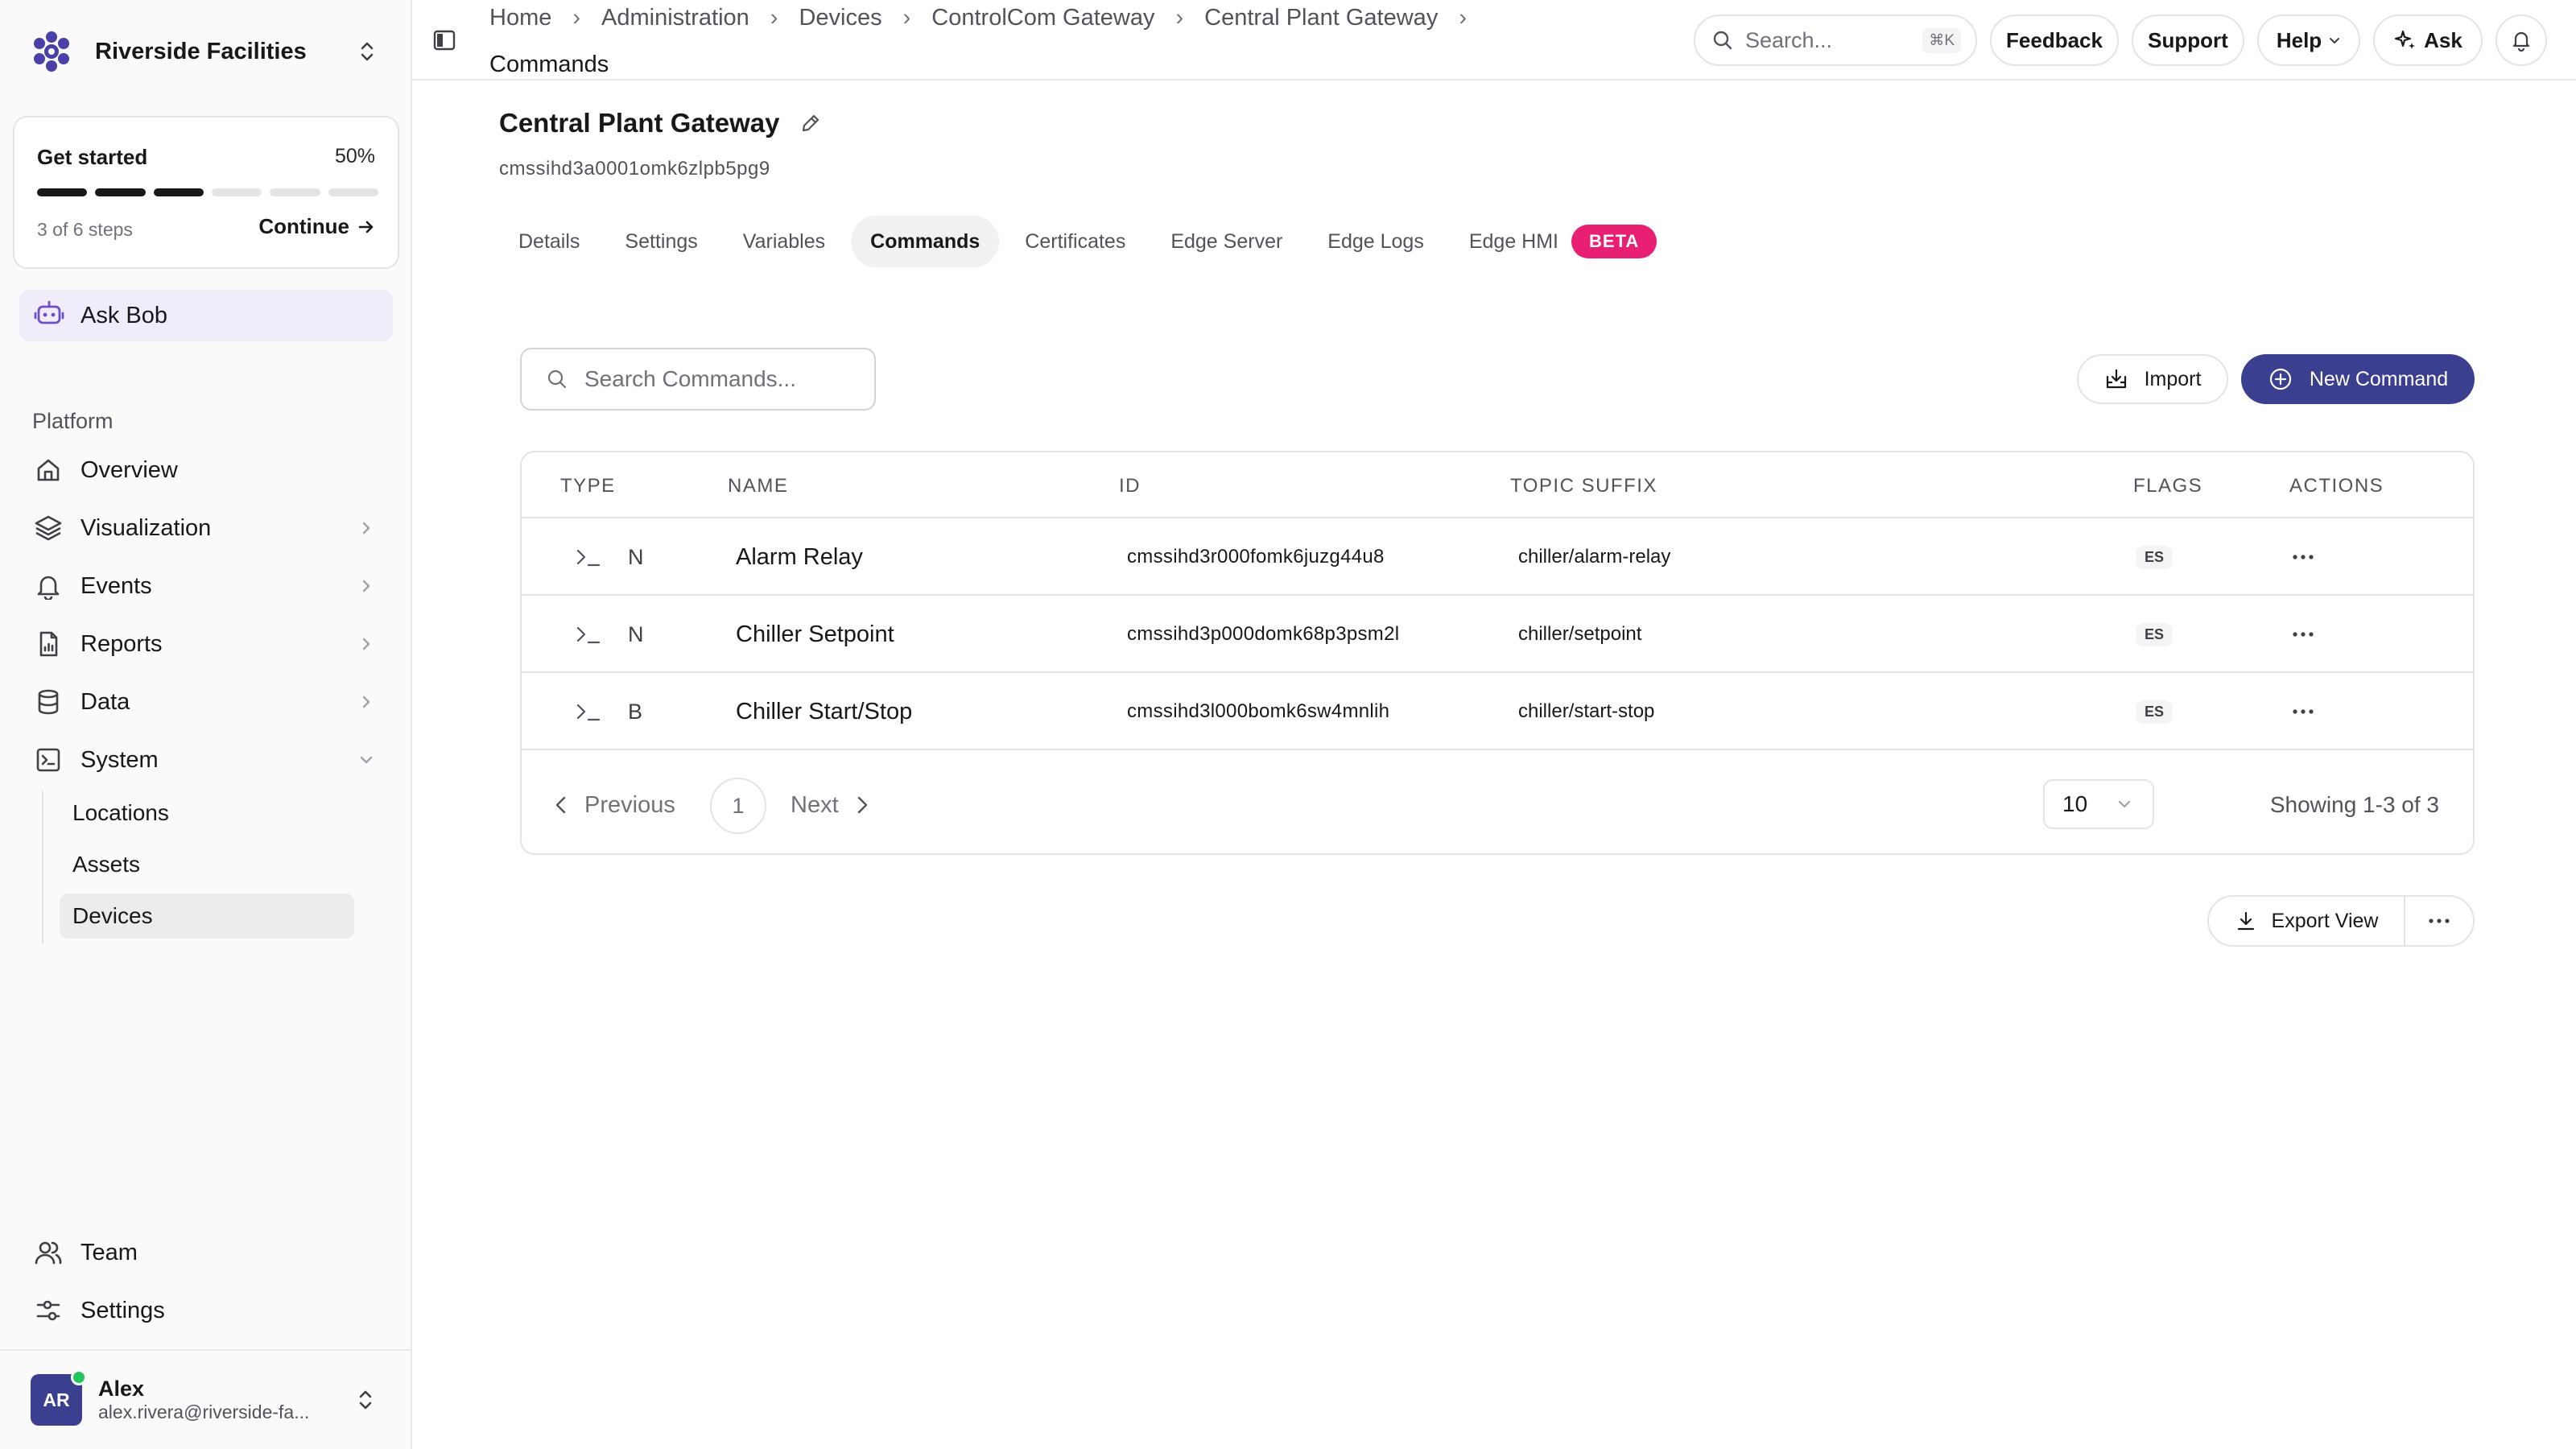 The image size is (2576, 1449). I want to click on device-id: cmssihd3a0001omk6zlpb5pg9, so click(634, 169).